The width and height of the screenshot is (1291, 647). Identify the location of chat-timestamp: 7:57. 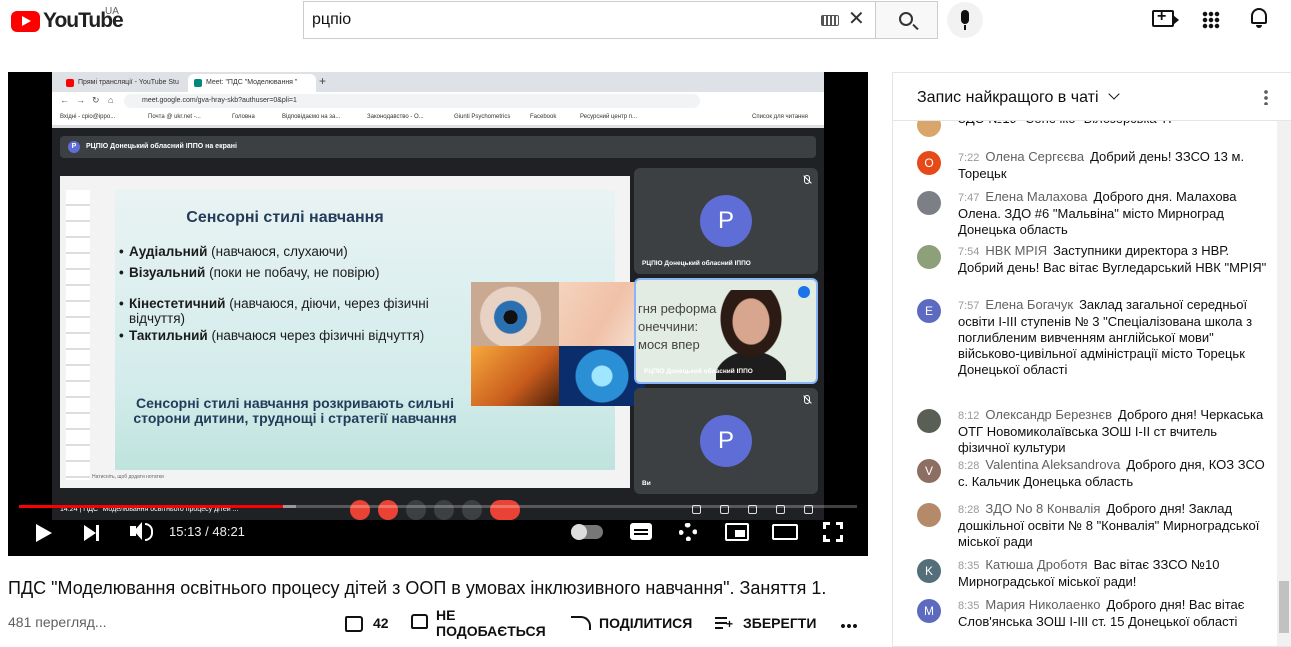
(969, 306).